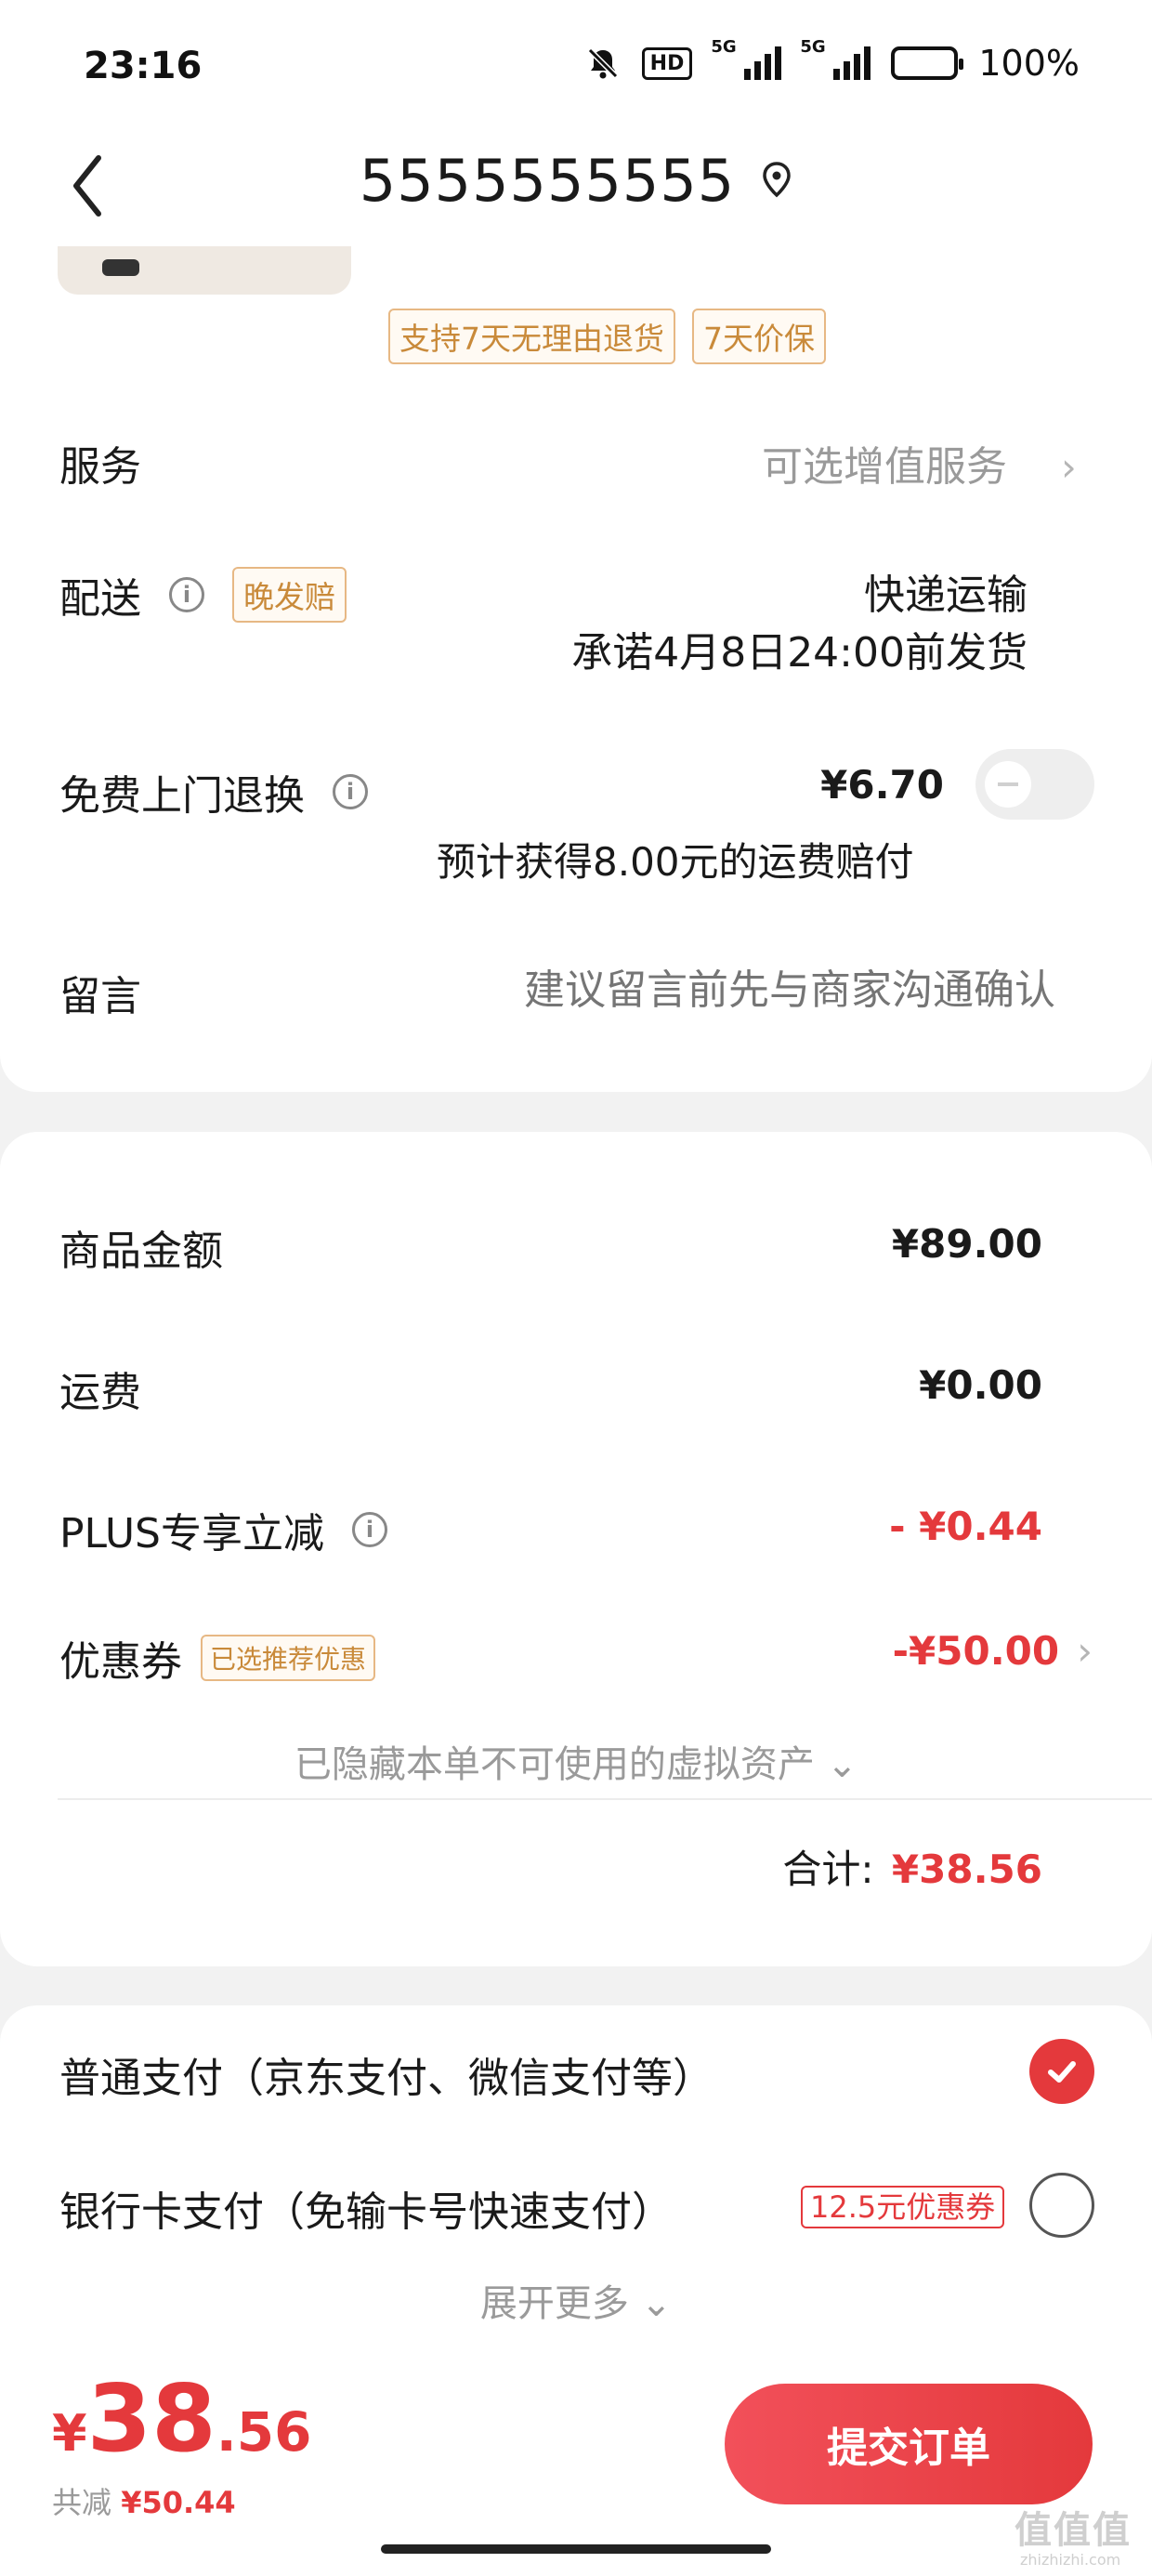 The height and width of the screenshot is (2576, 1152). What do you see at coordinates (965, 1526) in the screenshot?
I see `plus-discount-value: - ¥0.44` at bounding box center [965, 1526].